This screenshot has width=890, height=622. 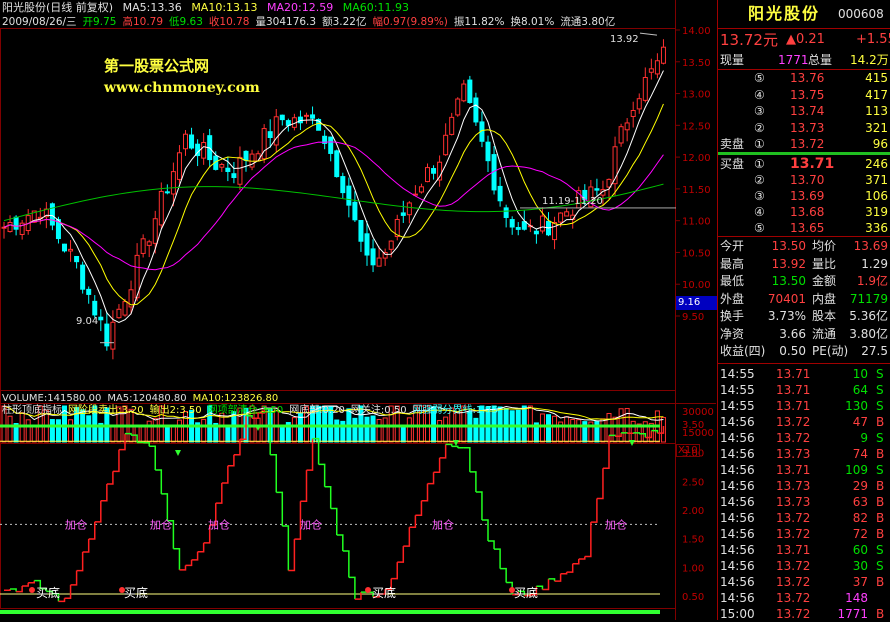 I want to click on stock-name: 阳光股份, so click(x=784, y=14).